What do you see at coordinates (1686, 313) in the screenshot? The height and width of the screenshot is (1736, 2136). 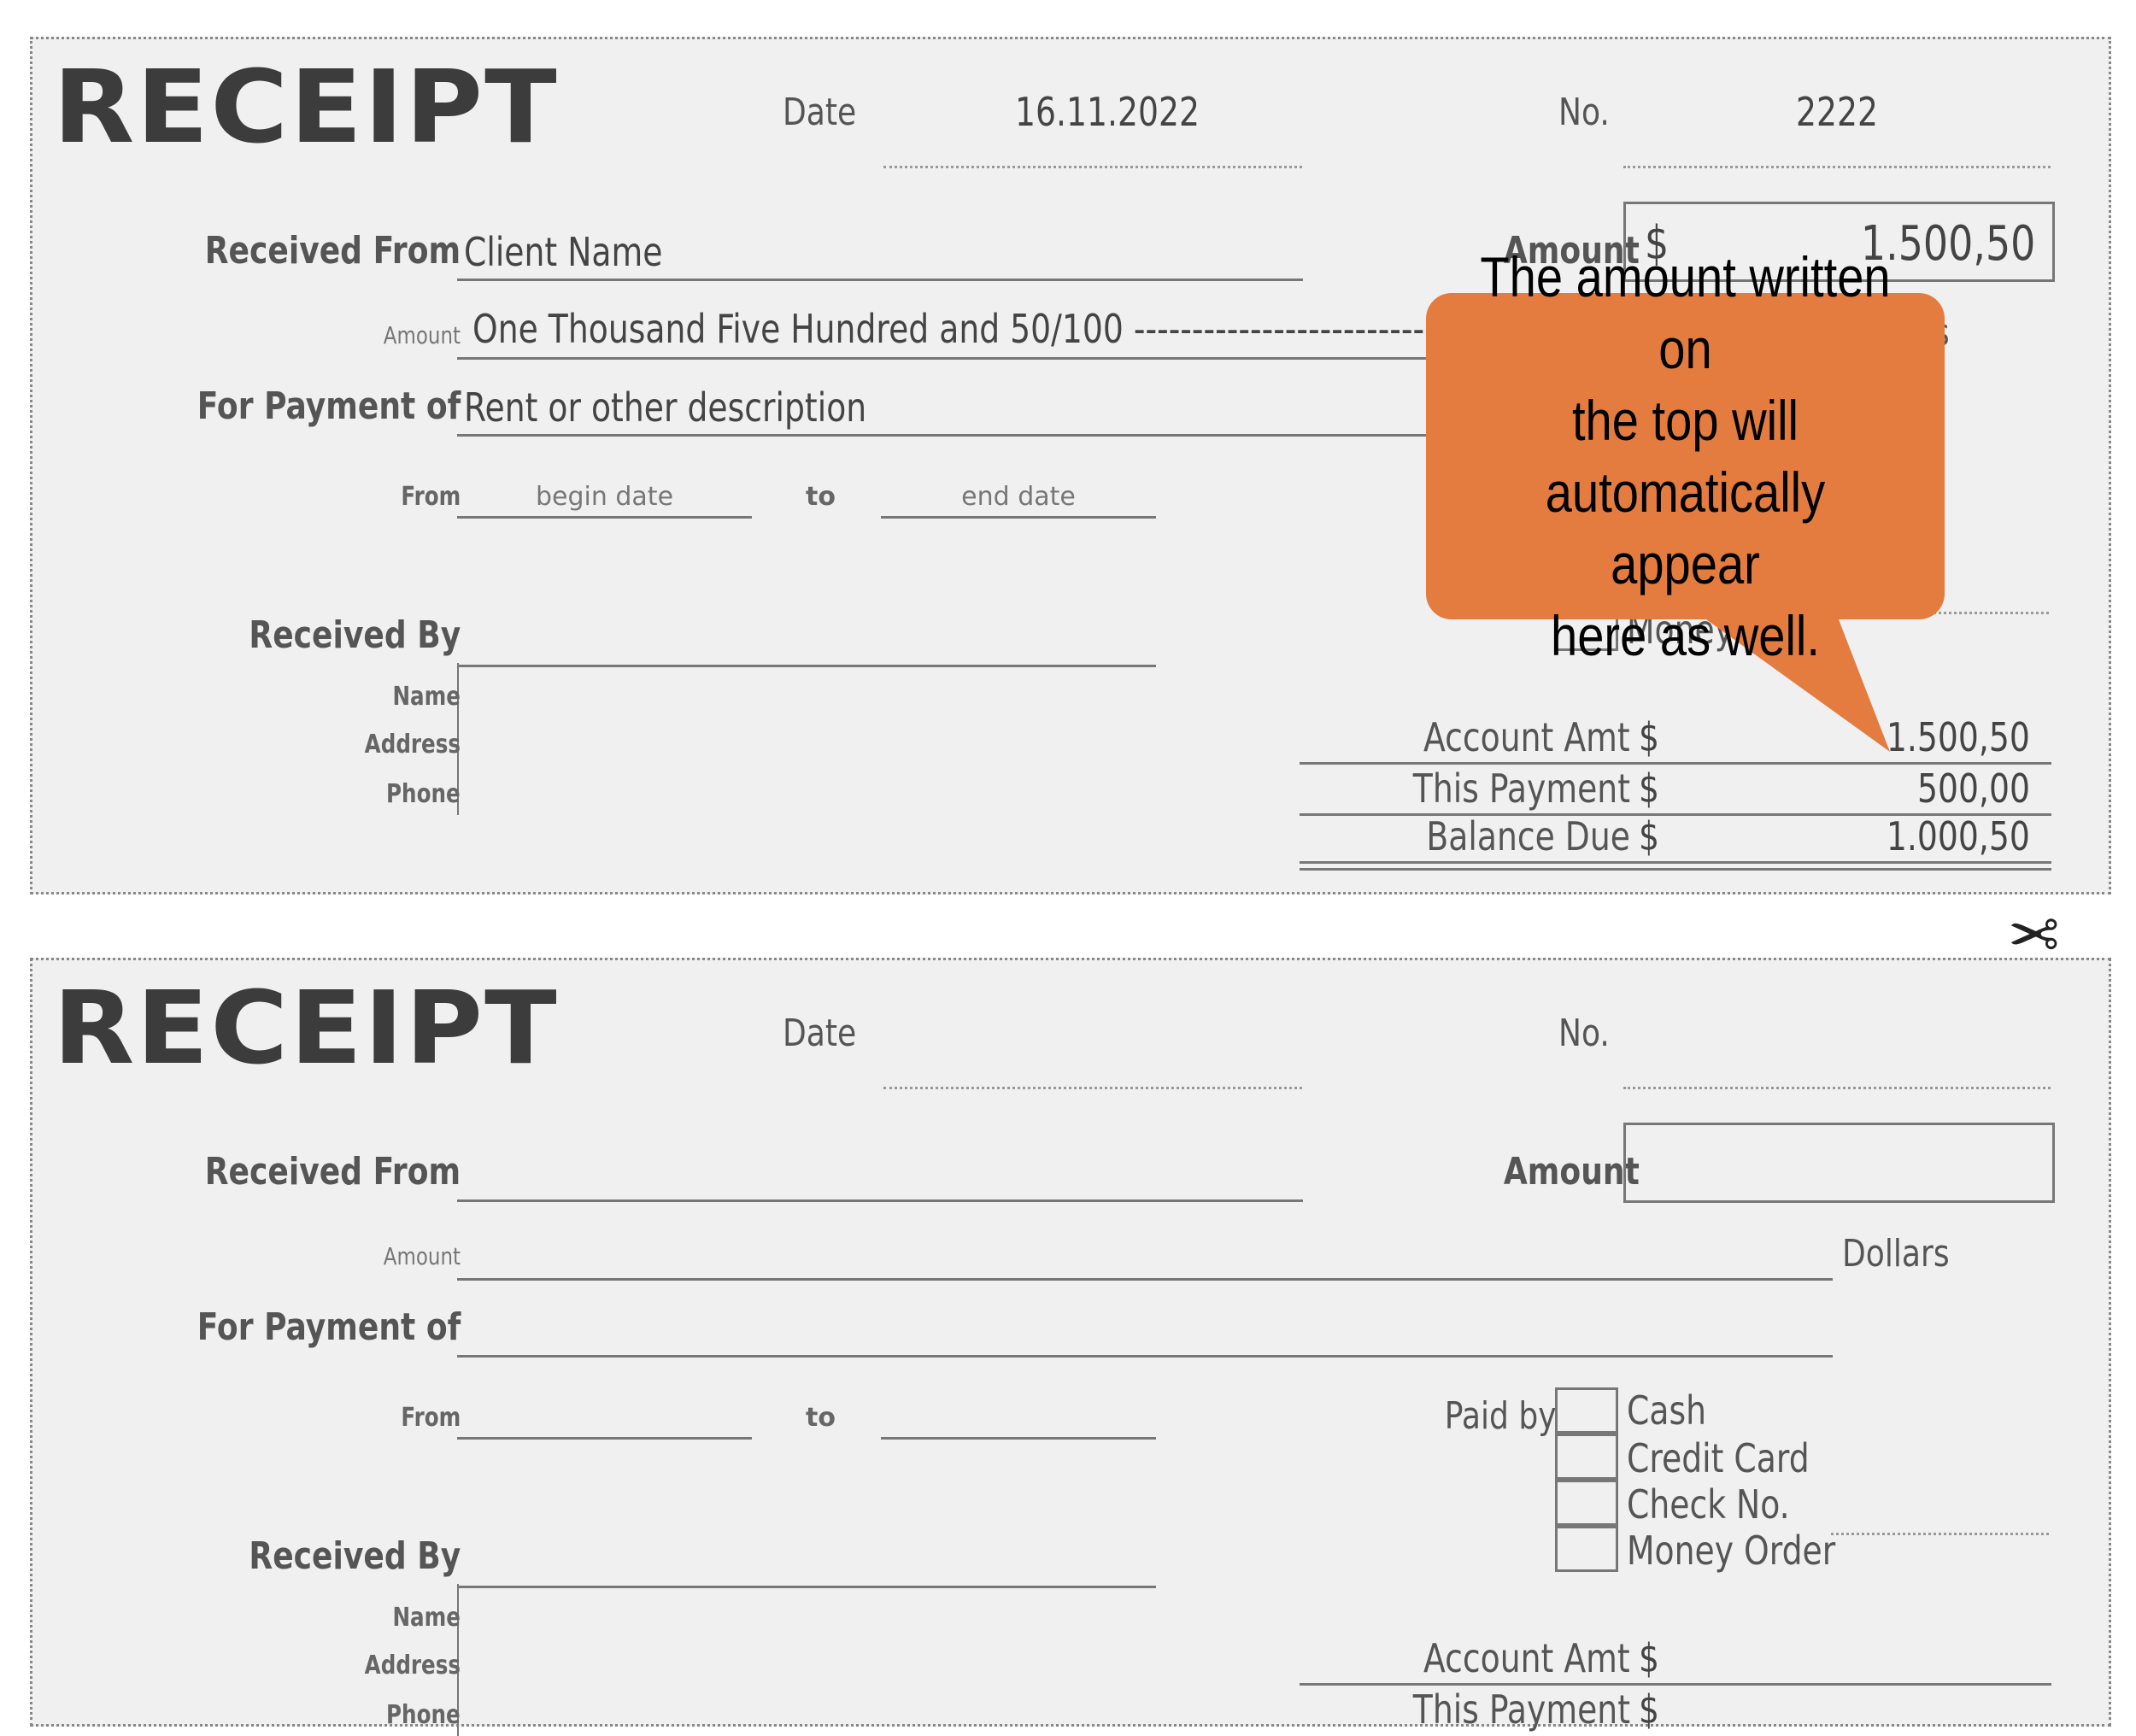 I see `callout-line: The amount written on` at bounding box center [1686, 313].